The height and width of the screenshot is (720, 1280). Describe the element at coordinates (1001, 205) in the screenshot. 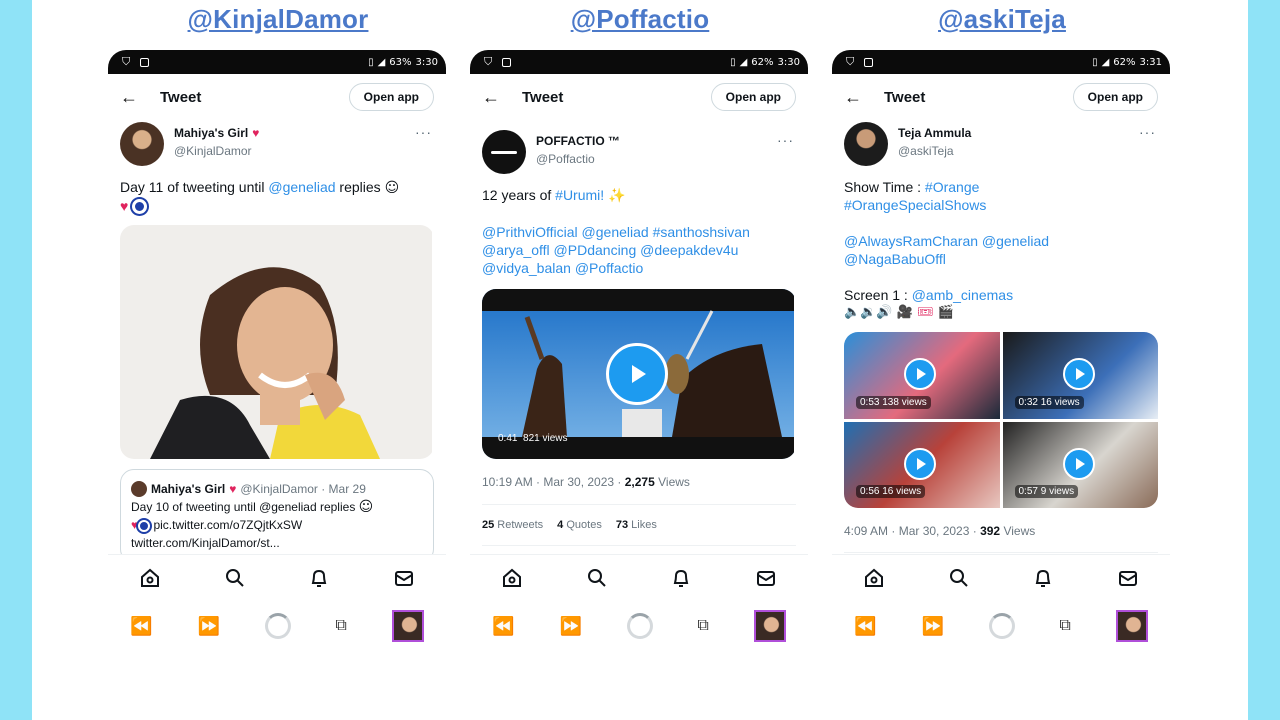

I see `hashtag-link: #OrangeSpecialShows` at that location.